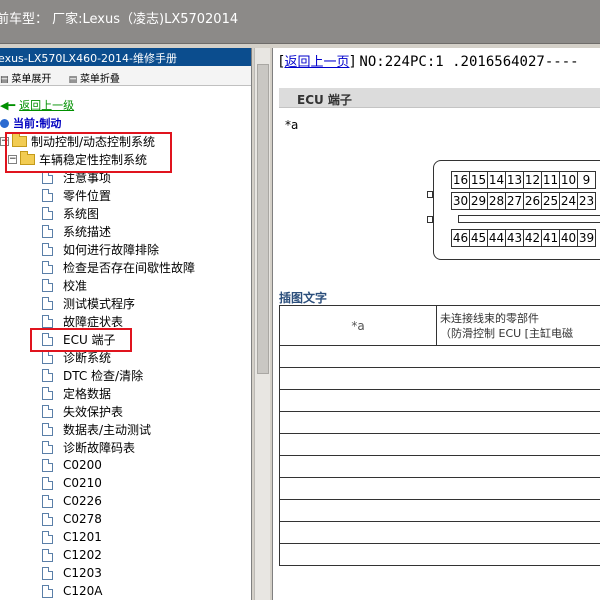  Describe the element at coordinates (72, 591) in the screenshot. I see `tree-item: C120A` at that location.